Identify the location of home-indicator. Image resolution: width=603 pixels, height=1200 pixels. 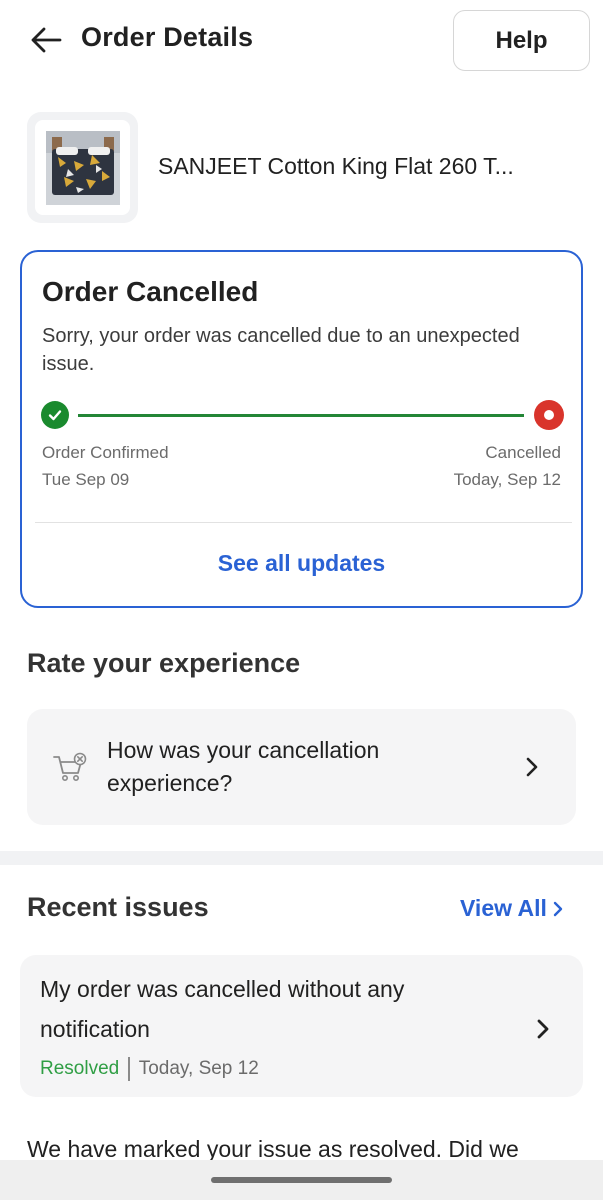
(301, 1180).